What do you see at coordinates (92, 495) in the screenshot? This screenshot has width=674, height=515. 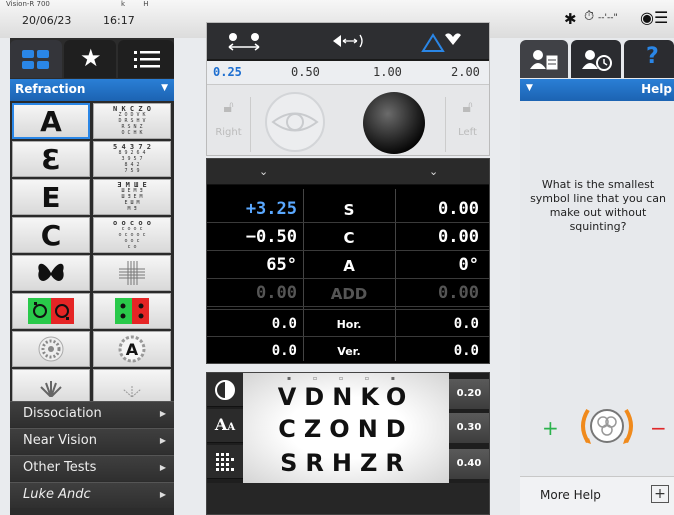 I see `menu-patient: Luke Andc ▶` at bounding box center [92, 495].